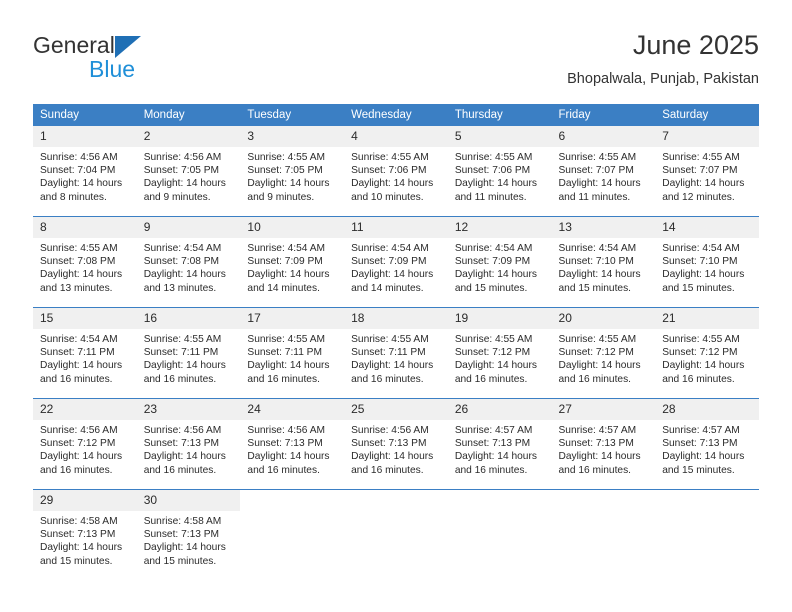  I want to click on day-number: 30, so click(188, 500).